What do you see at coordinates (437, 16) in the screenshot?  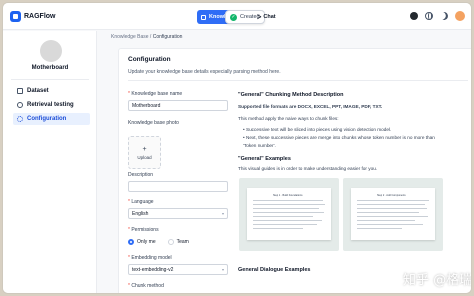 I see `top-right-actions` at bounding box center [437, 16].